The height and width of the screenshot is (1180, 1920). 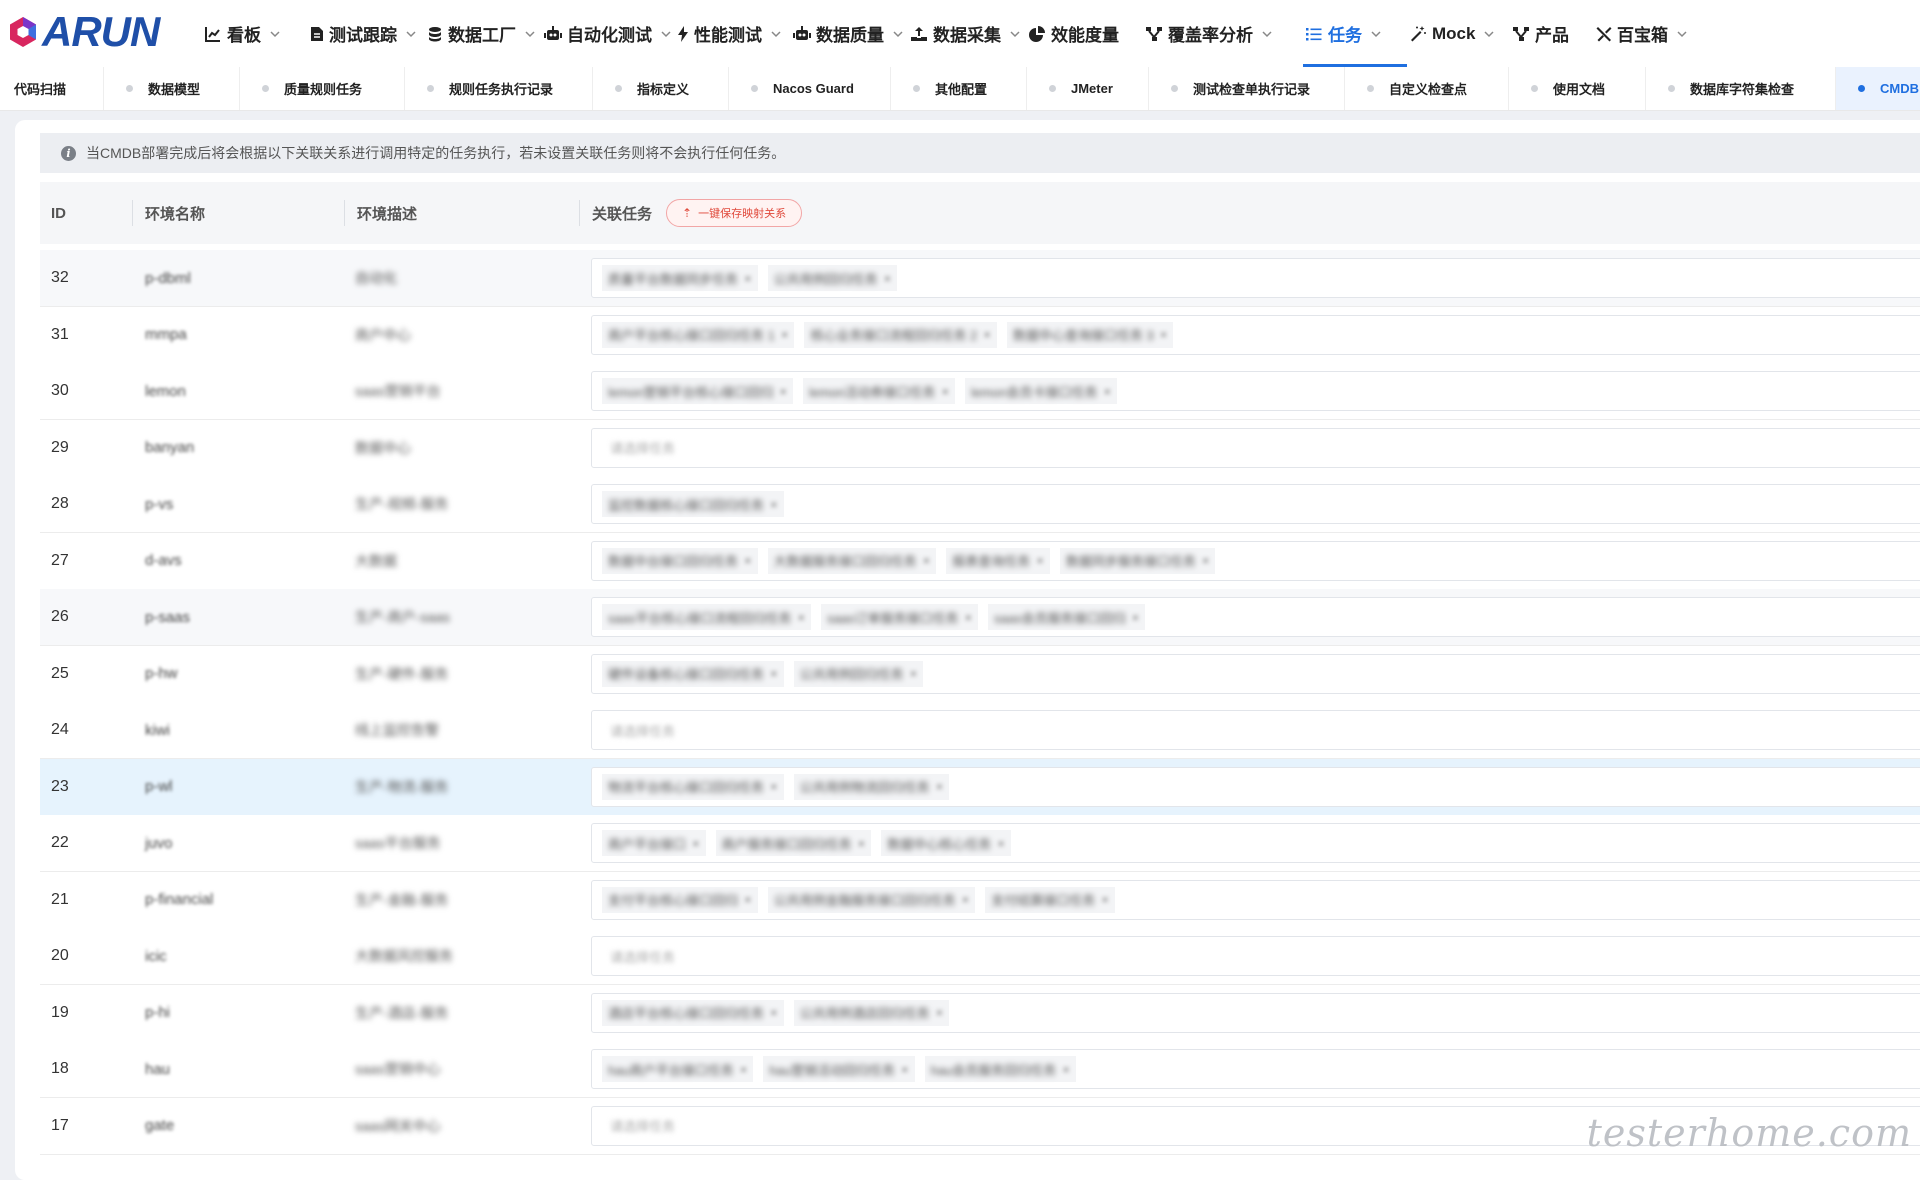 What do you see at coordinates (849, 33) in the screenshot?
I see `nav-item-5: 数据质量` at bounding box center [849, 33].